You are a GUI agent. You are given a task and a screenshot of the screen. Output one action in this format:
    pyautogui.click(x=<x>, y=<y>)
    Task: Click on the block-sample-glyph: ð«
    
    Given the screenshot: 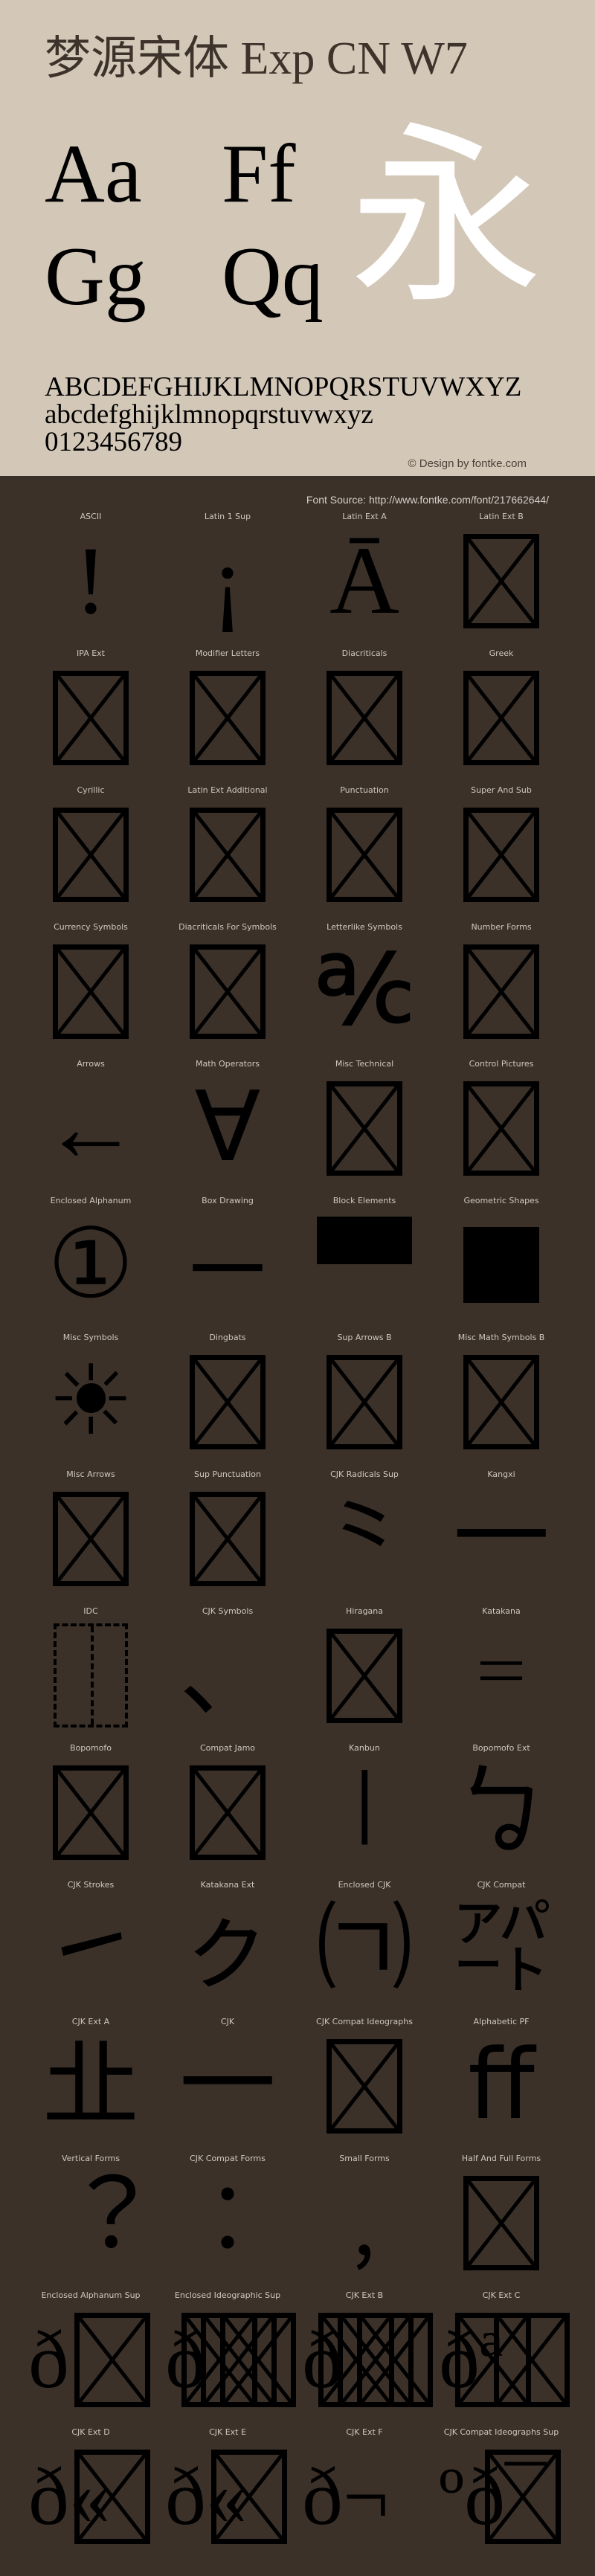 What is the action you would take?
    pyautogui.click(x=91, y=2496)
    